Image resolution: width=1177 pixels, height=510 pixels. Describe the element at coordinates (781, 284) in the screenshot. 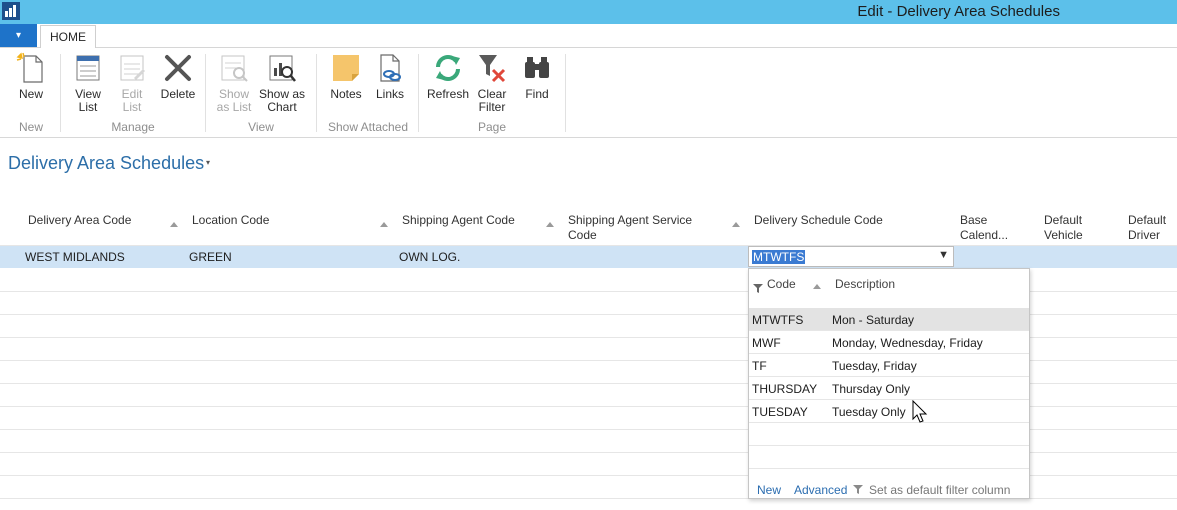

I see `dropdown-header-code: Code` at that location.